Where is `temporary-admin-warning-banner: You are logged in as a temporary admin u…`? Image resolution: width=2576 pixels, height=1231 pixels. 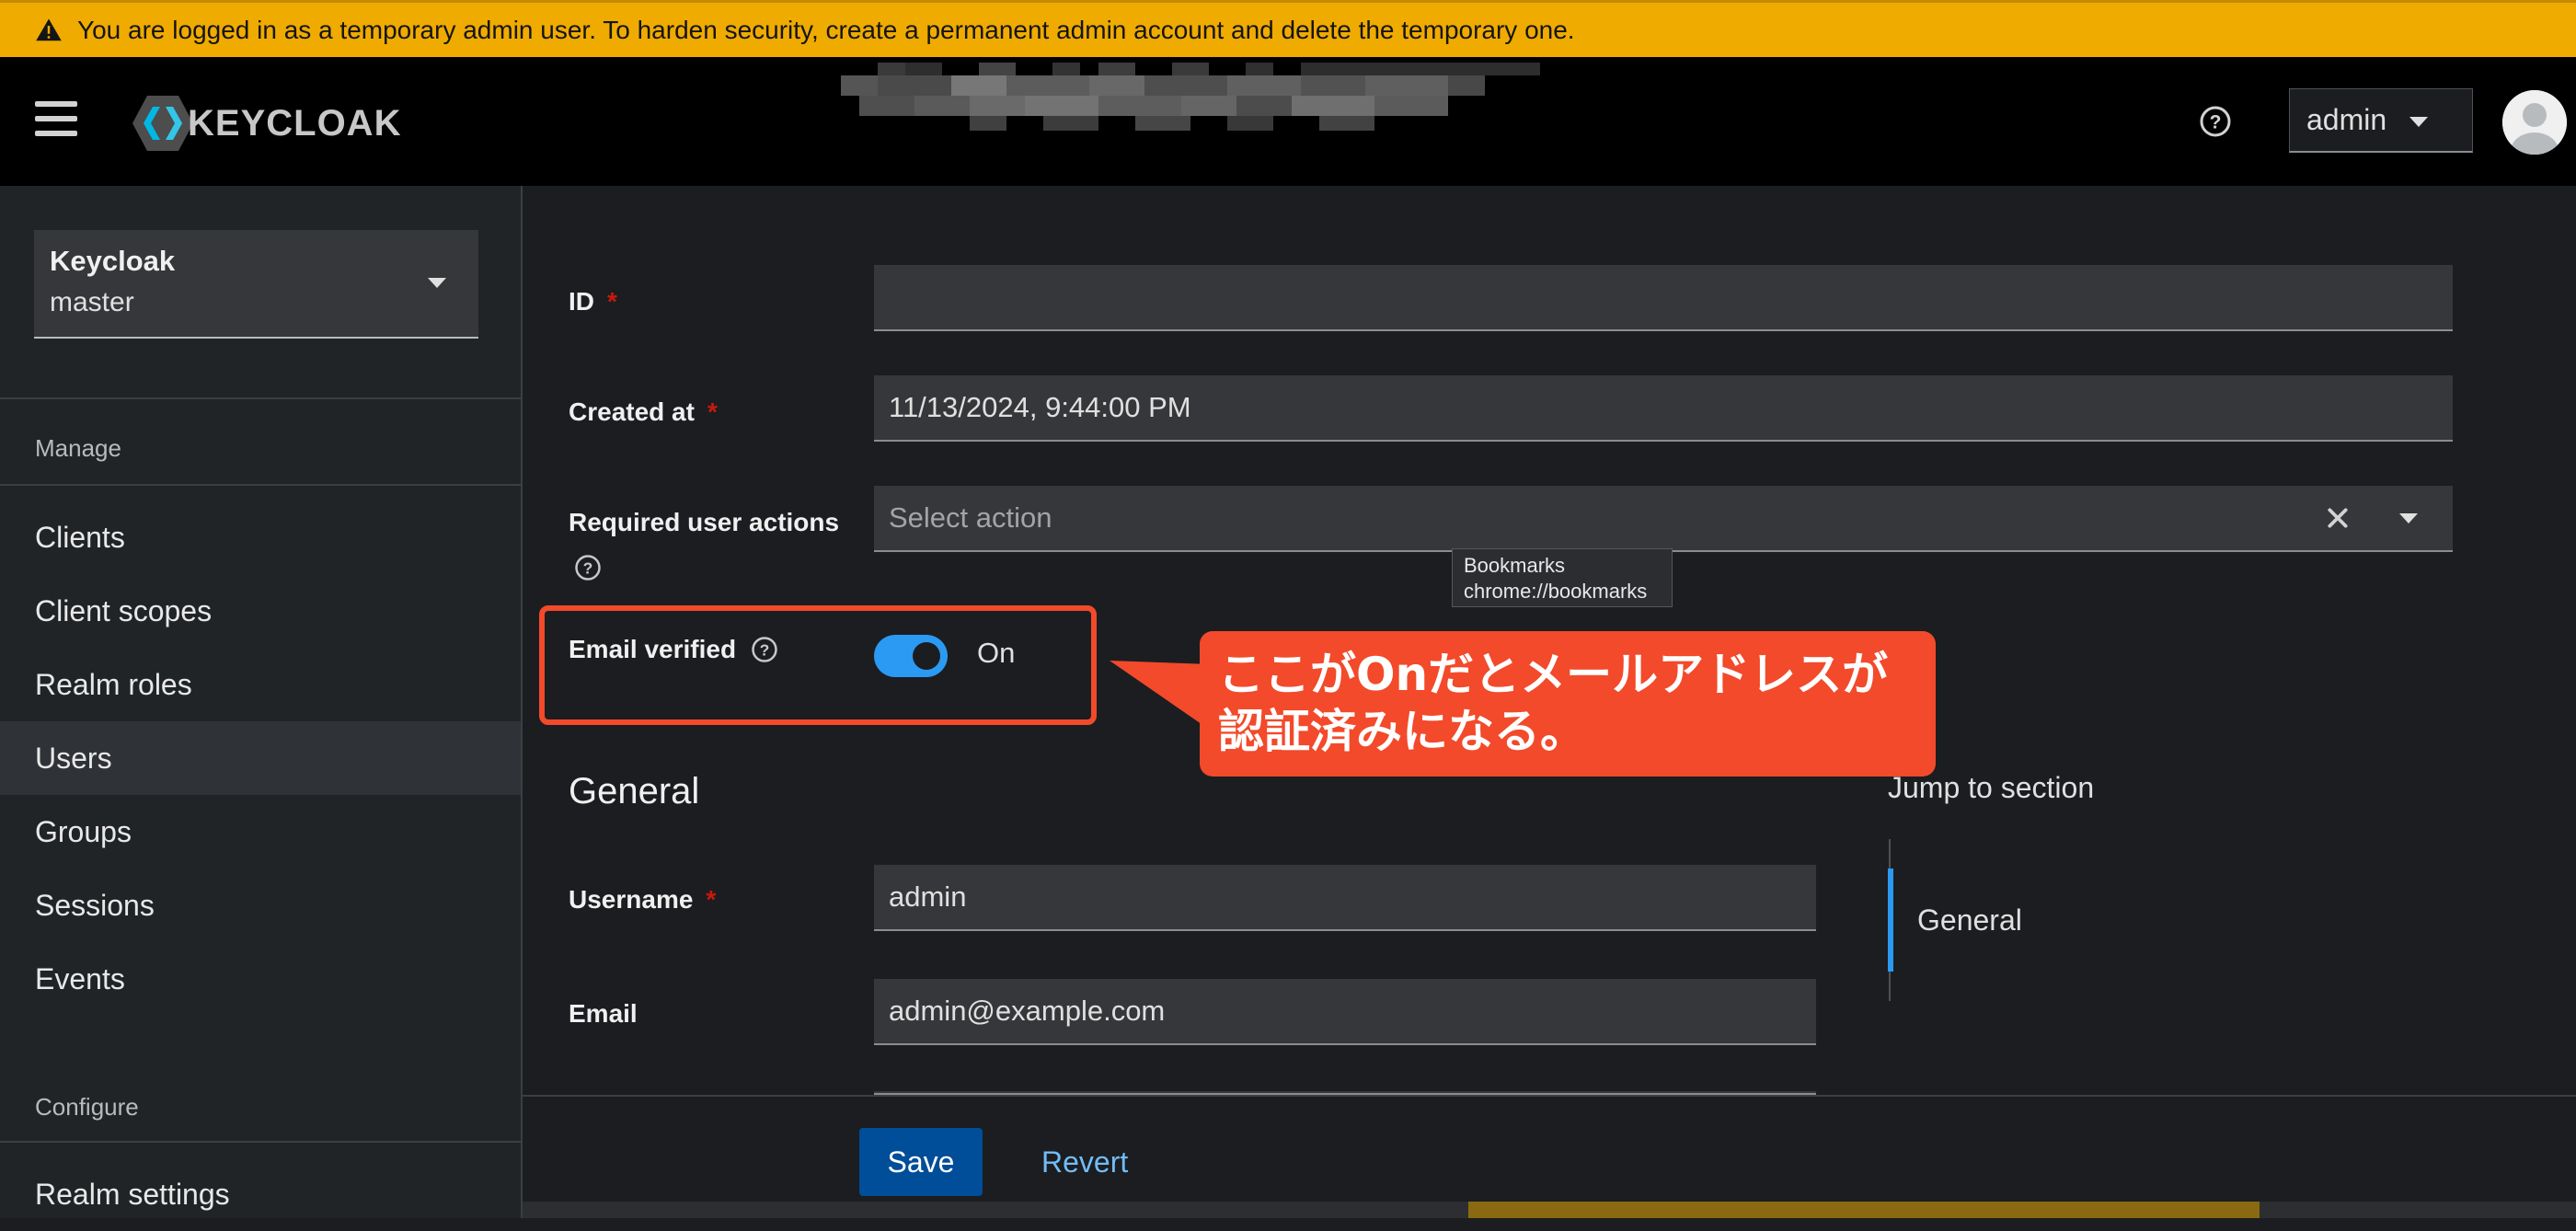 temporary-admin-warning-banner: You are logged in as a temporary admin u… is located at coordinates (1288, 29).